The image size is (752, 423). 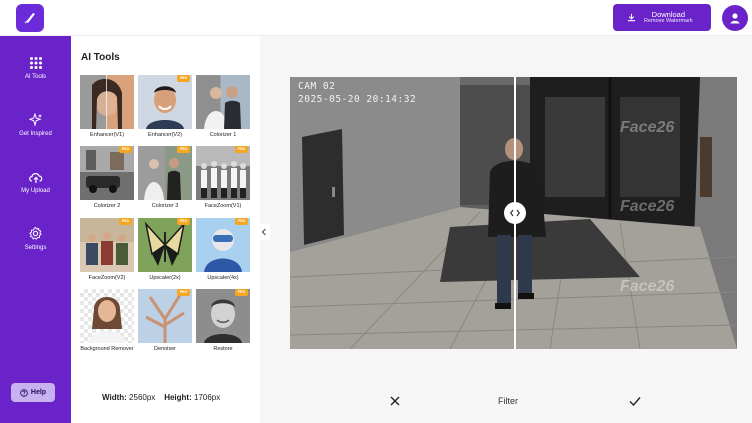 I want to click on download-icon, so click(x=631, y=17).